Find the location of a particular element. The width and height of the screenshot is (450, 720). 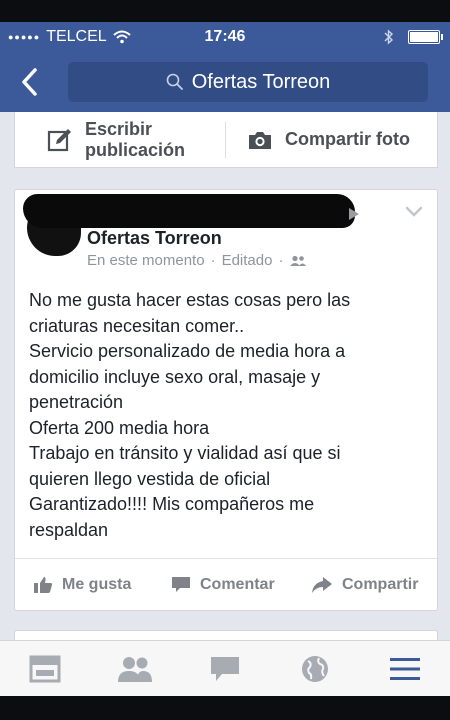

redaction-scribble is located at coordinates (189, 211).